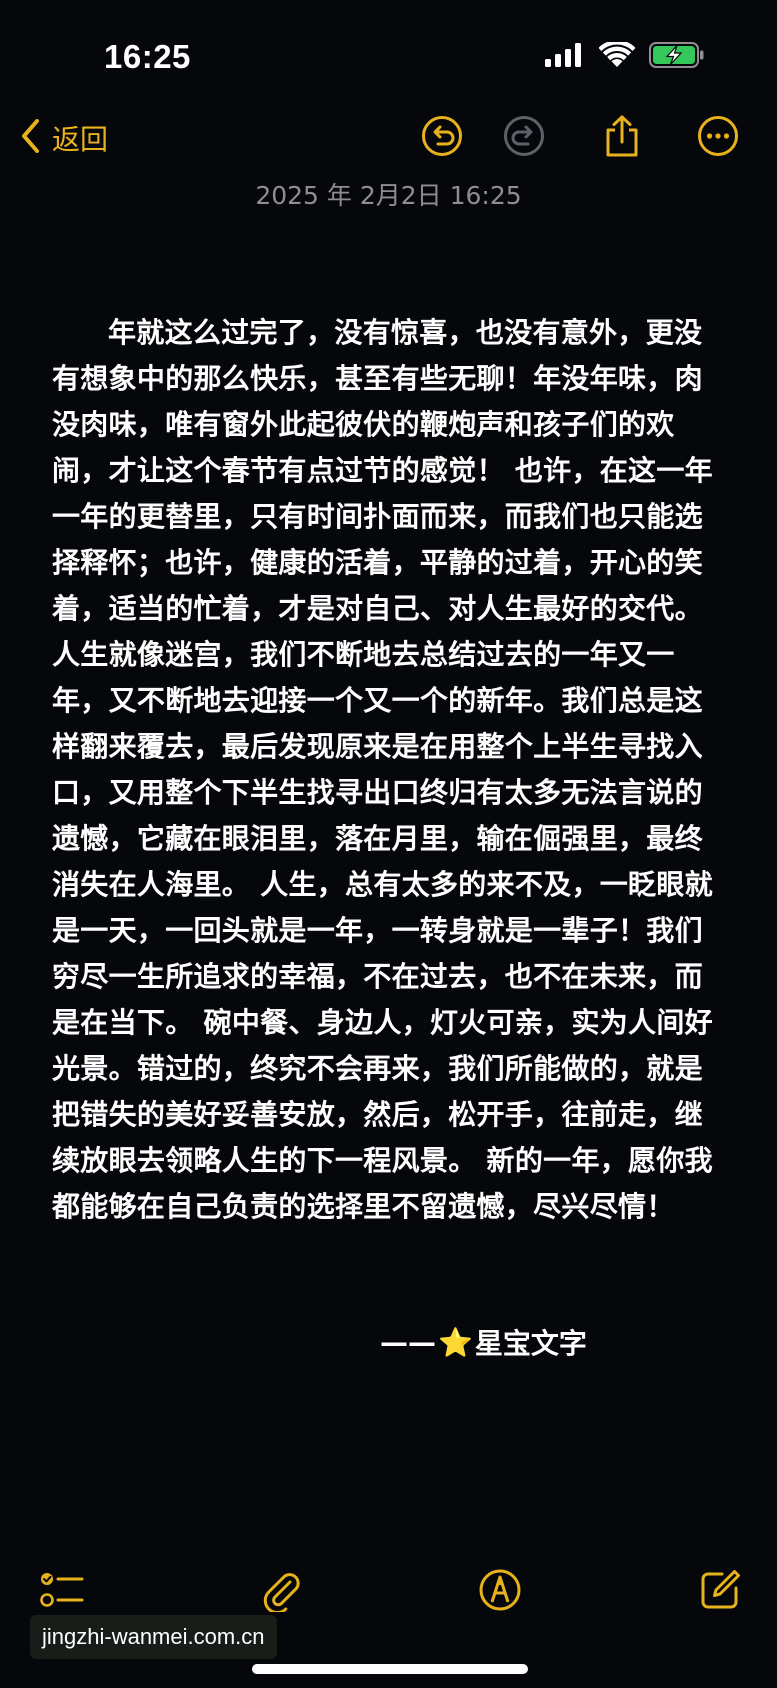  Describe the element at coordinates (408, 1342) in the screenshot. I see `signature-dash: ——` at that location.